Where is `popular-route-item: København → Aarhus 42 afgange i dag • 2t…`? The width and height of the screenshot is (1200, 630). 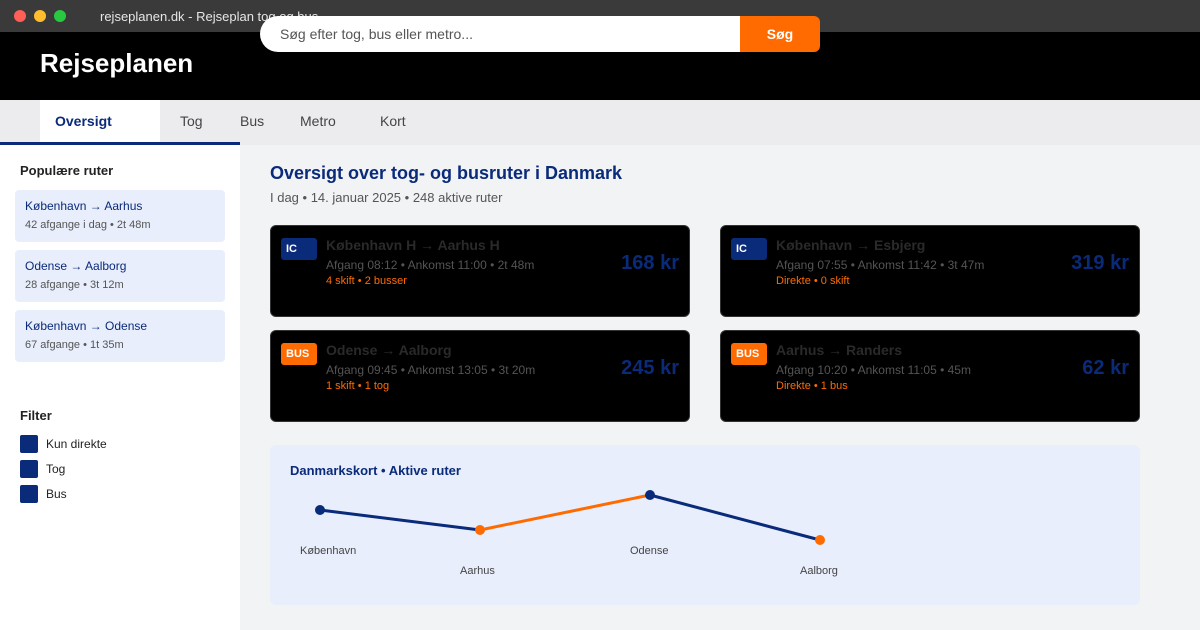 popular-route-item: København → Aarhus 42 afgange i dag • 2t… is located at coordinates (120, 216).